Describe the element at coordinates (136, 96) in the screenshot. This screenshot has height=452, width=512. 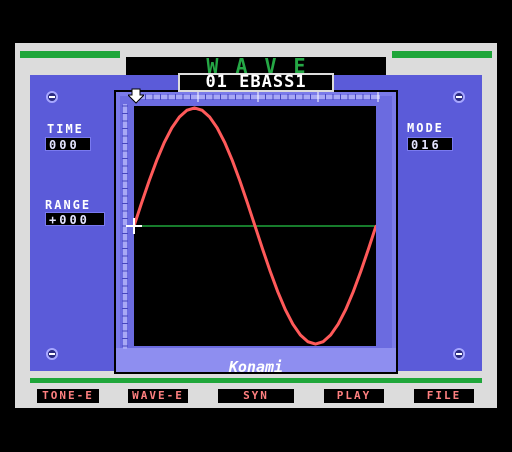
I see `position-marker-icon` at that location.